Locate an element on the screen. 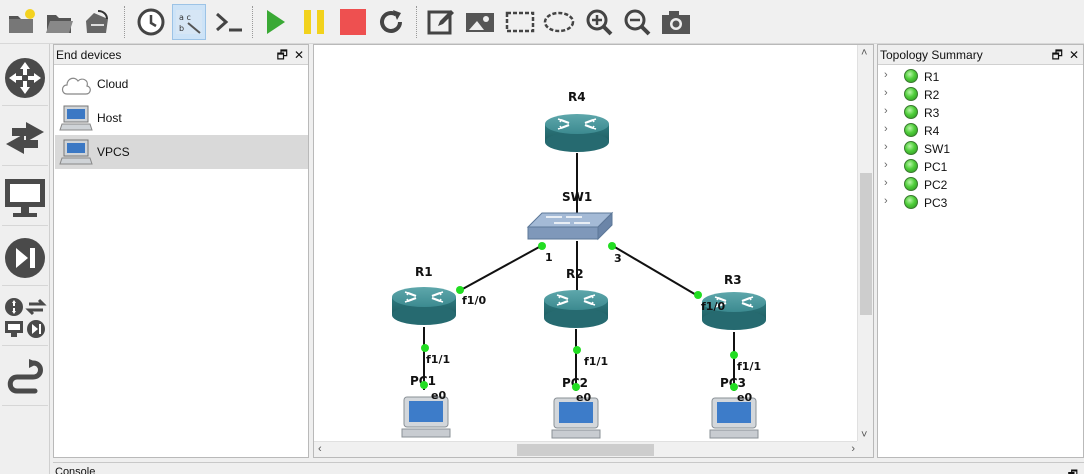  browse-all-devices-icon is located at coordinates (25, 318).